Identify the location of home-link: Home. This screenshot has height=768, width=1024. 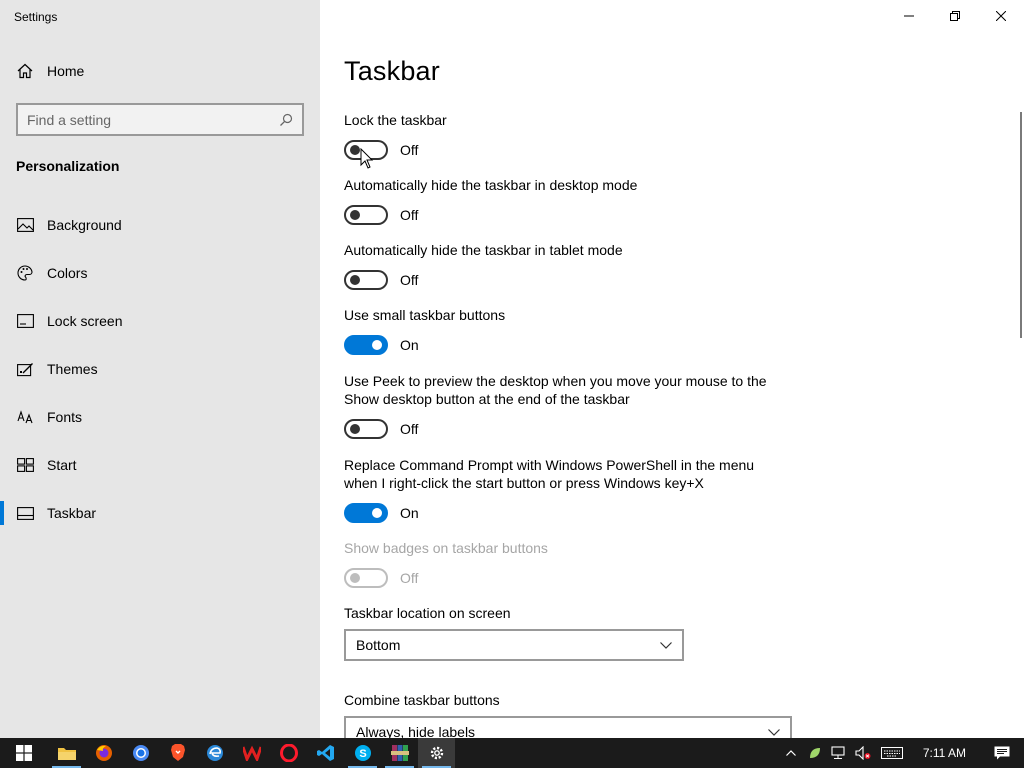
(50, 71).